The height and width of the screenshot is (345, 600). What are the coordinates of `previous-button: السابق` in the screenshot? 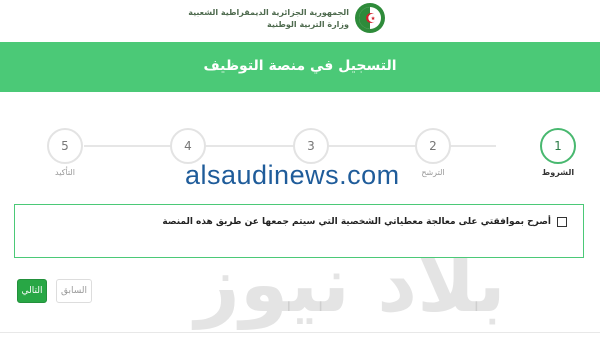 It's located at (74, 291).